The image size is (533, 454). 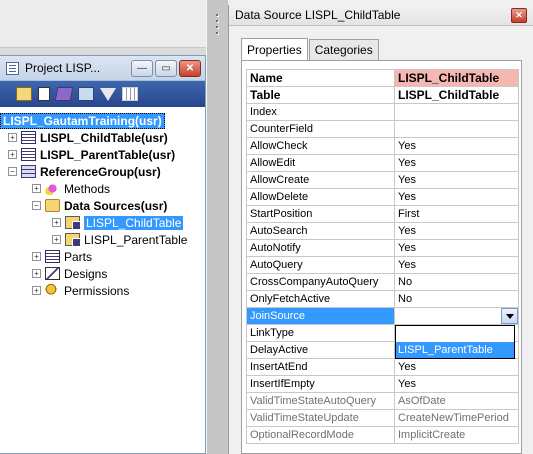 What do you see at coordinates (382, 316) in the screenshot?
I see `property-row: JoinSource` at bounding box center [382, 316].